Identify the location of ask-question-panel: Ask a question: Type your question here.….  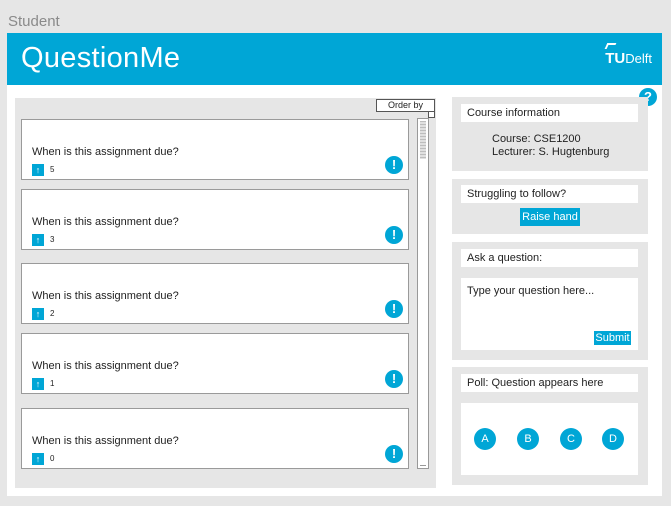
(550, 301).